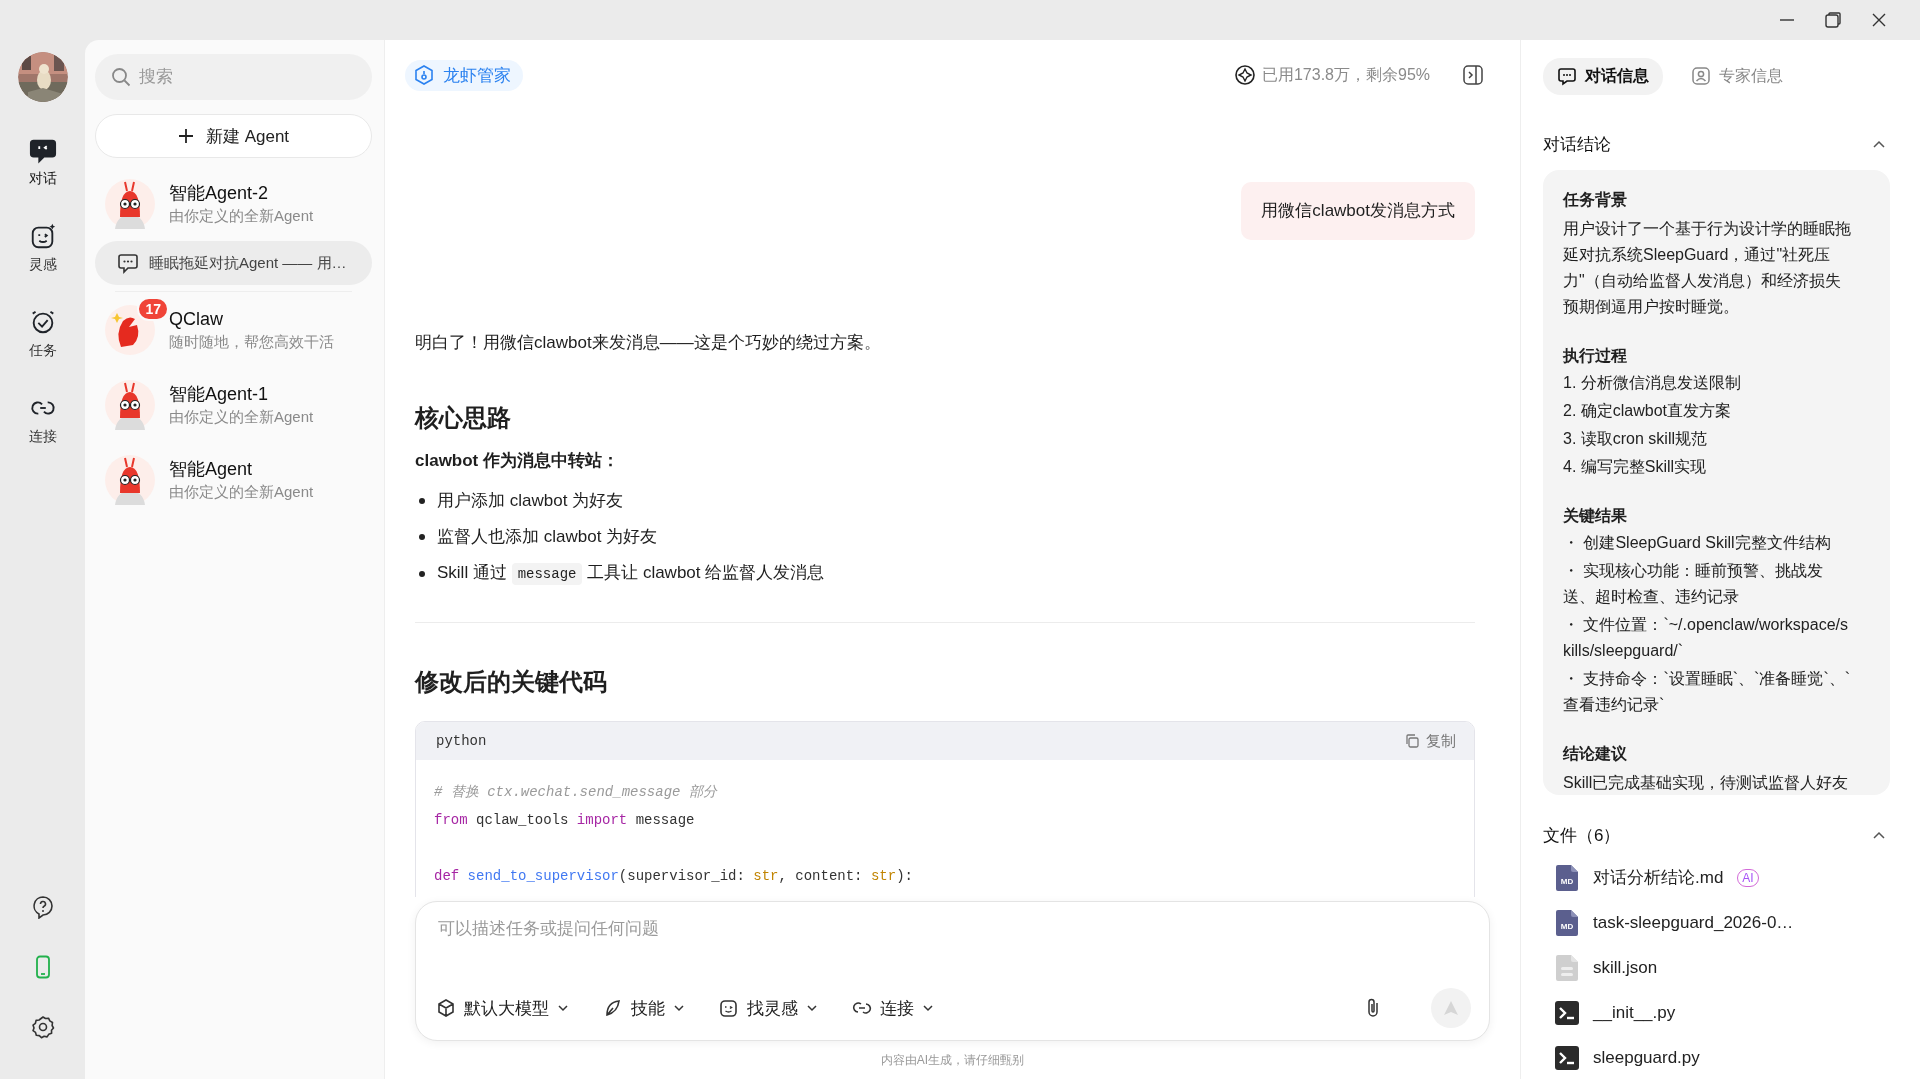 This screenshot has height=1079, width=1920. What do you see at coordinates (1701, 76) in the screenshot?
I see `user-icon` at bounding box center [1701, 76].